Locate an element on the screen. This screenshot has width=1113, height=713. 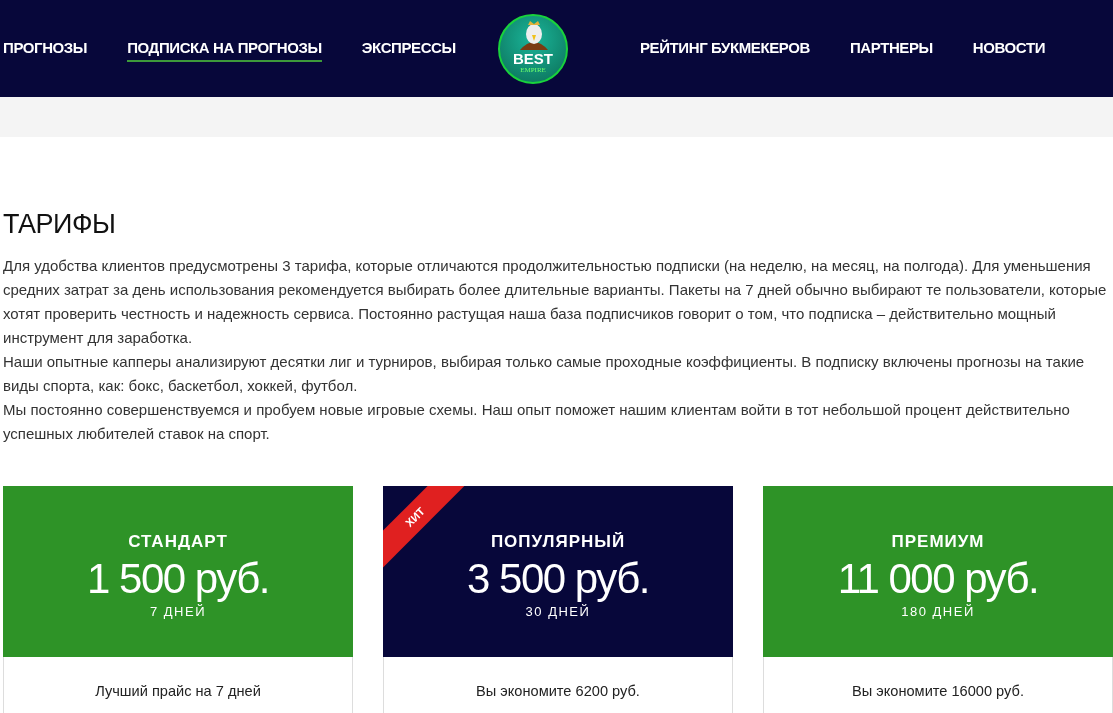
logo-title: BEST is located at coordinates (533, 58).